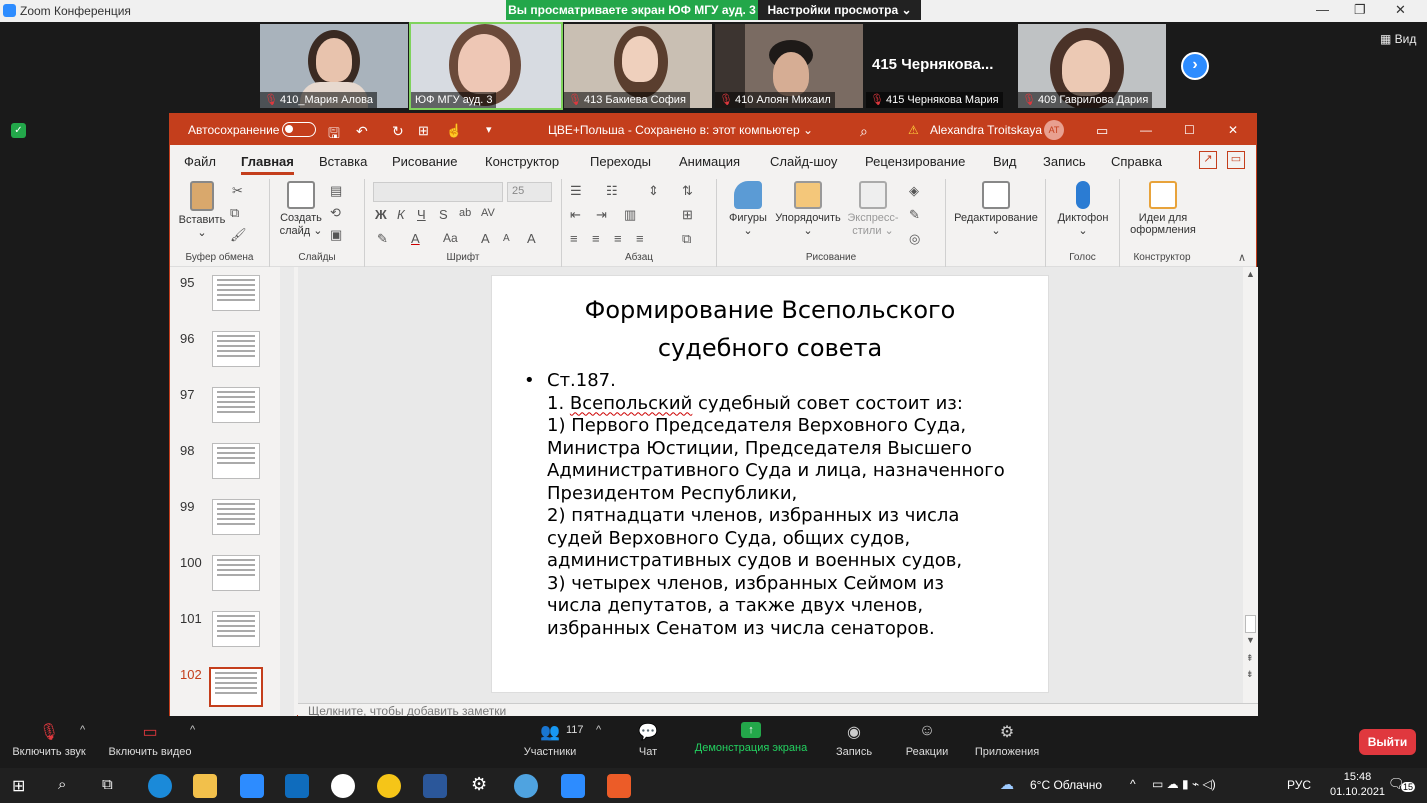 This screenshot has width=1427, height=803. What do you see at coordinates (612, 191) in the screenshot?
I see `numbering-icon: ☷` at bounding box center [612, 191].